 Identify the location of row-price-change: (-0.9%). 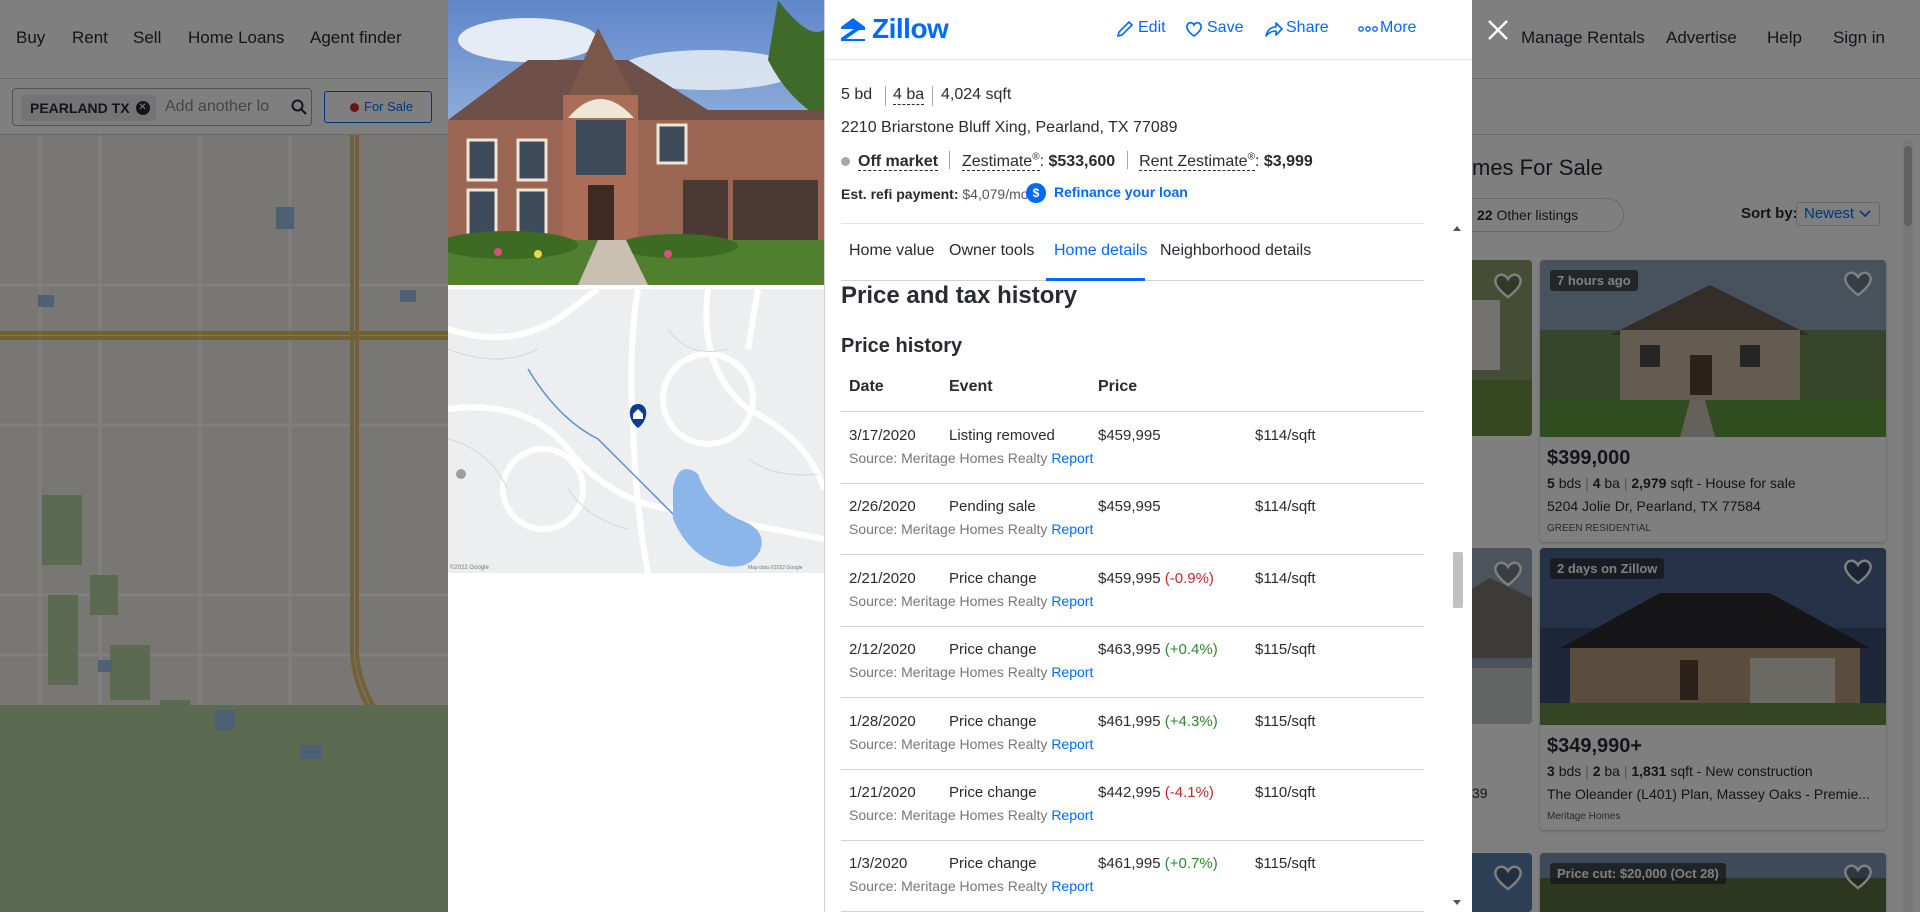
(1189, 578).